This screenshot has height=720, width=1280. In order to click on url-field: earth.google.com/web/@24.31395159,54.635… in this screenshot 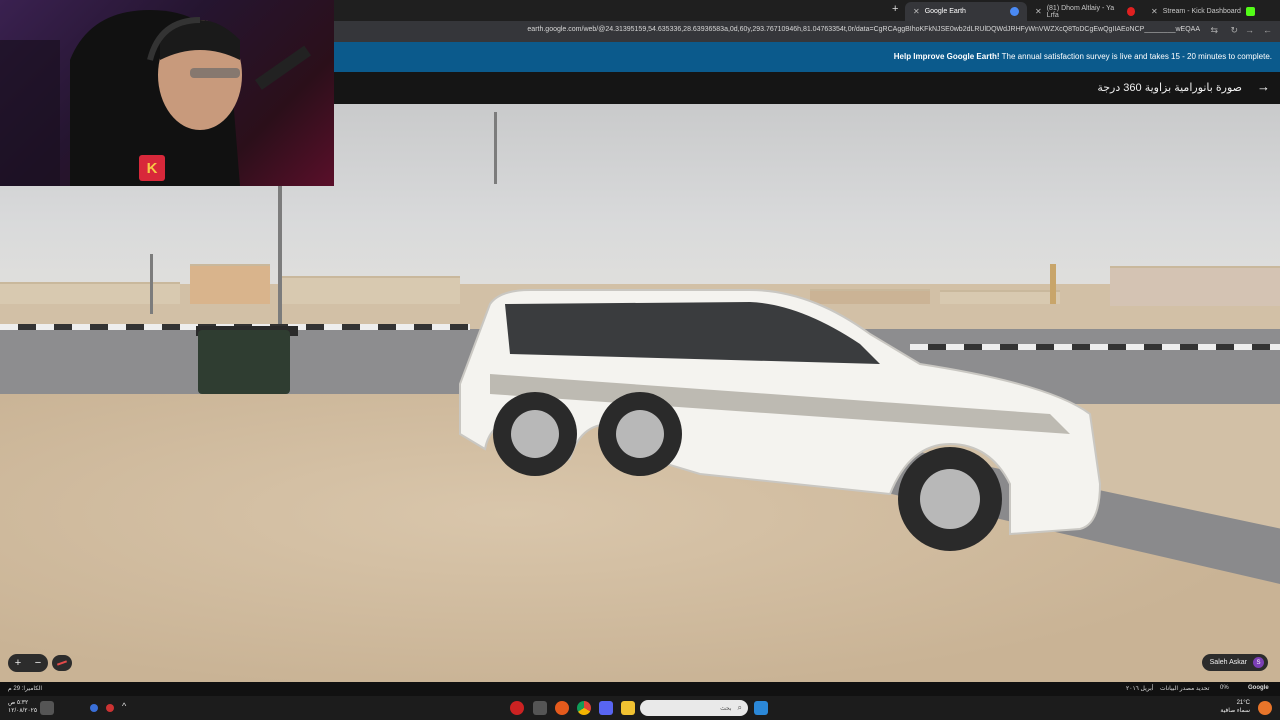, I will do `click(863, 29)`.